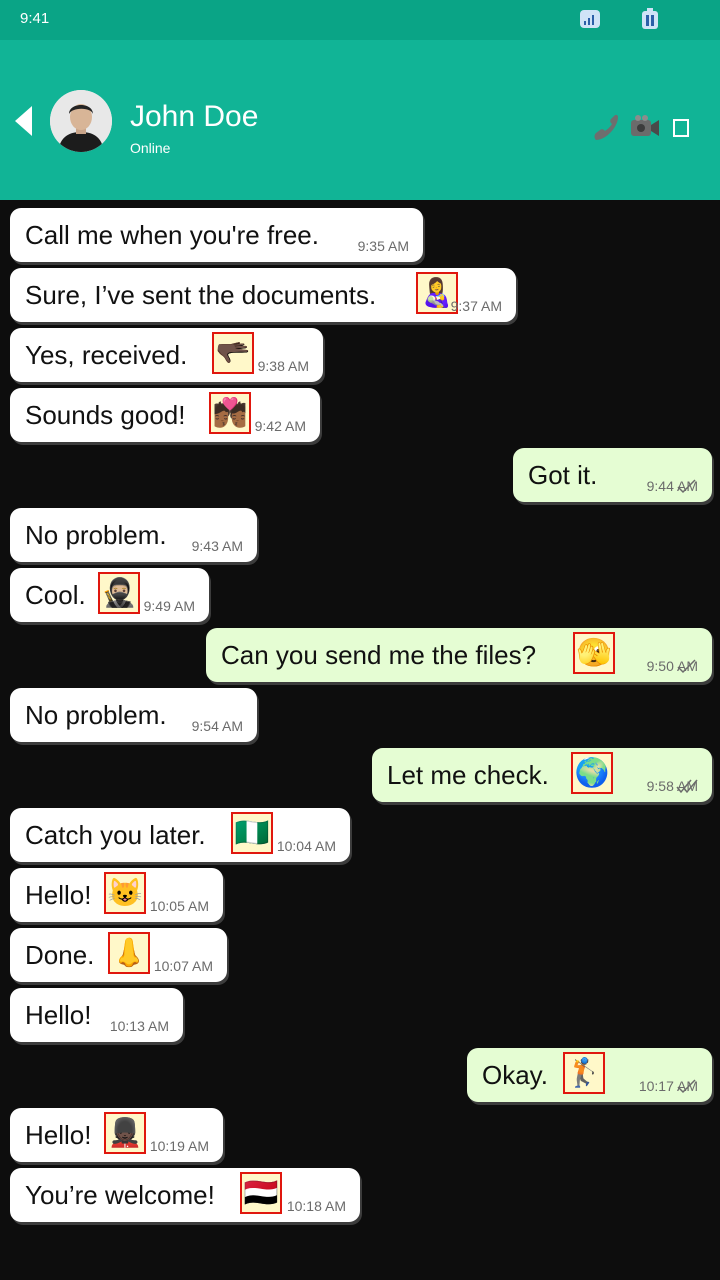 This screenshot has width=720, height=1280. I want to click on outgoing-message: Can you send me the files? 🫣 9:50 AM, so click(459, 655).